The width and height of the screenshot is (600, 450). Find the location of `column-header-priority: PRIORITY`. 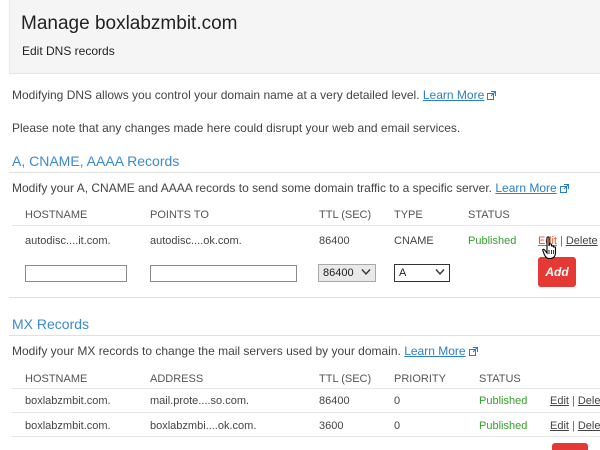

column-header-priority: PRIORITY is located at coordinates (420, 379).